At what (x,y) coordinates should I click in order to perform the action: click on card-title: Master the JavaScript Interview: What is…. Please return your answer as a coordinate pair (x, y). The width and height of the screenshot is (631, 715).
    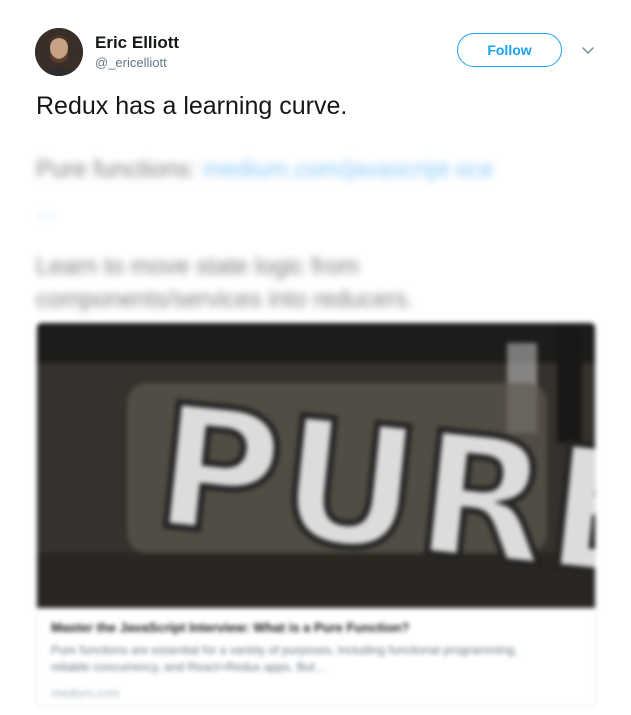
    Looking at the image, I should click on (230, 627).